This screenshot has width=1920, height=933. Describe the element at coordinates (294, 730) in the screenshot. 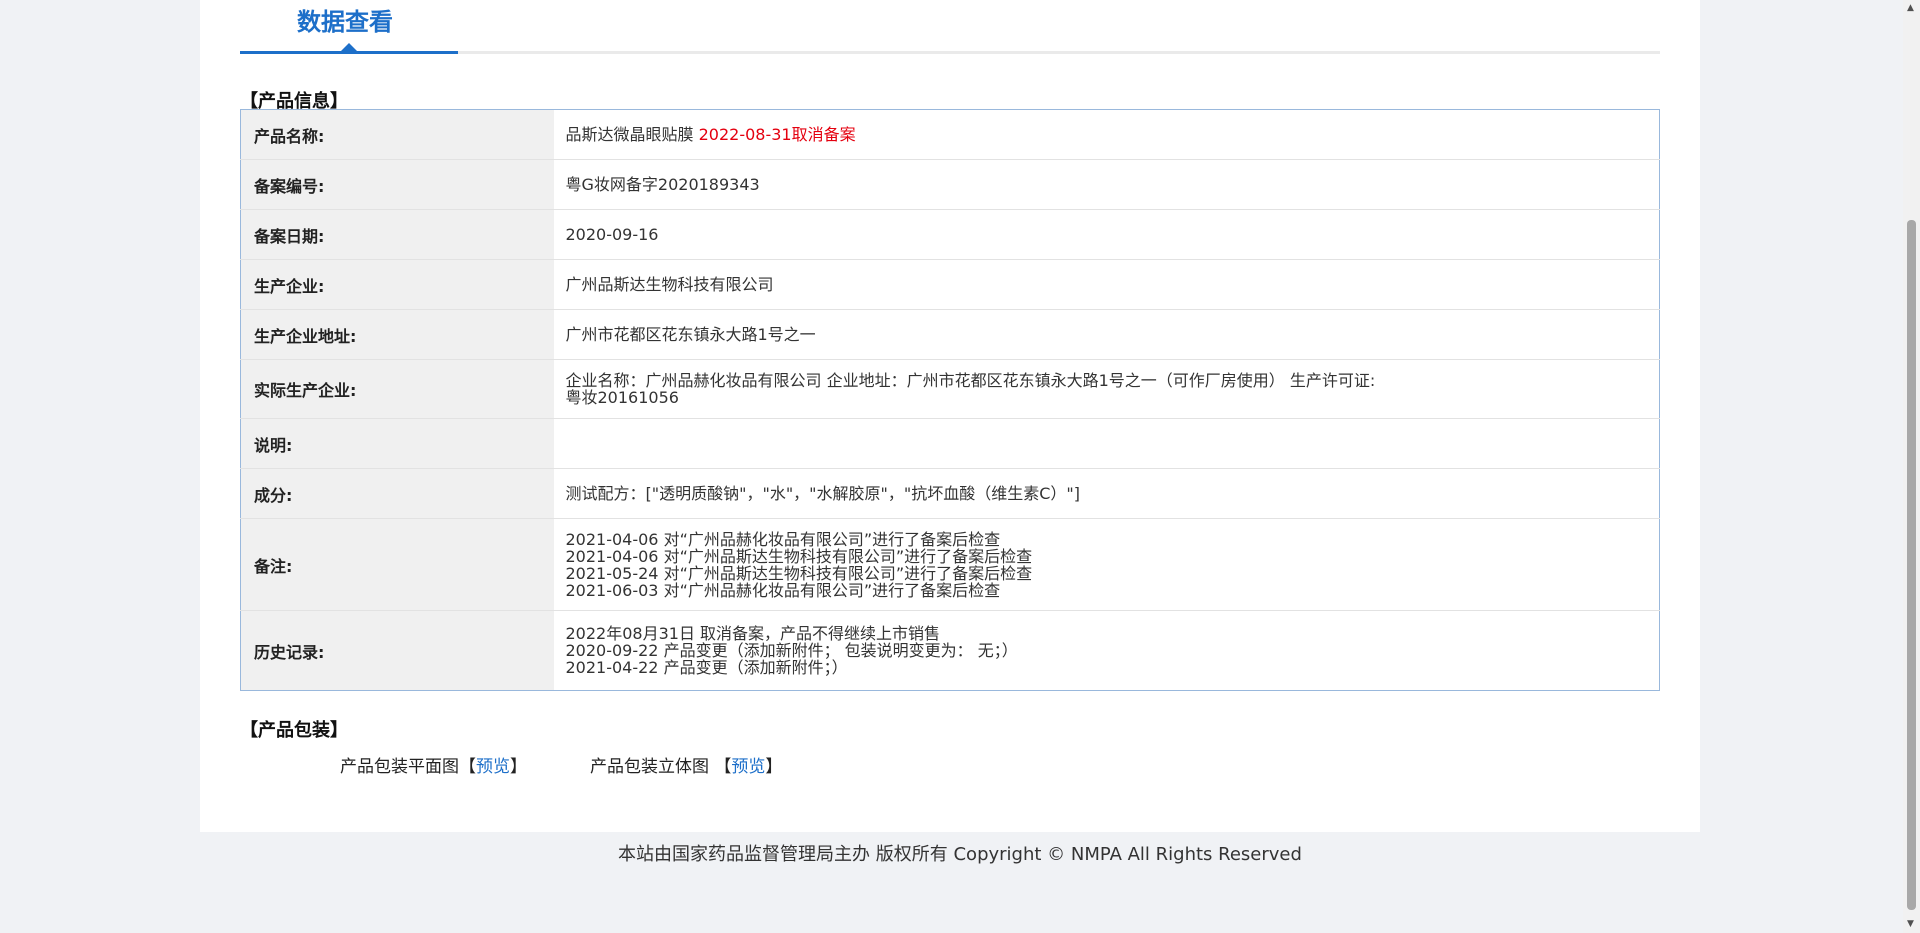

I see `packaging-section-title: 【产品包装】` at that location.